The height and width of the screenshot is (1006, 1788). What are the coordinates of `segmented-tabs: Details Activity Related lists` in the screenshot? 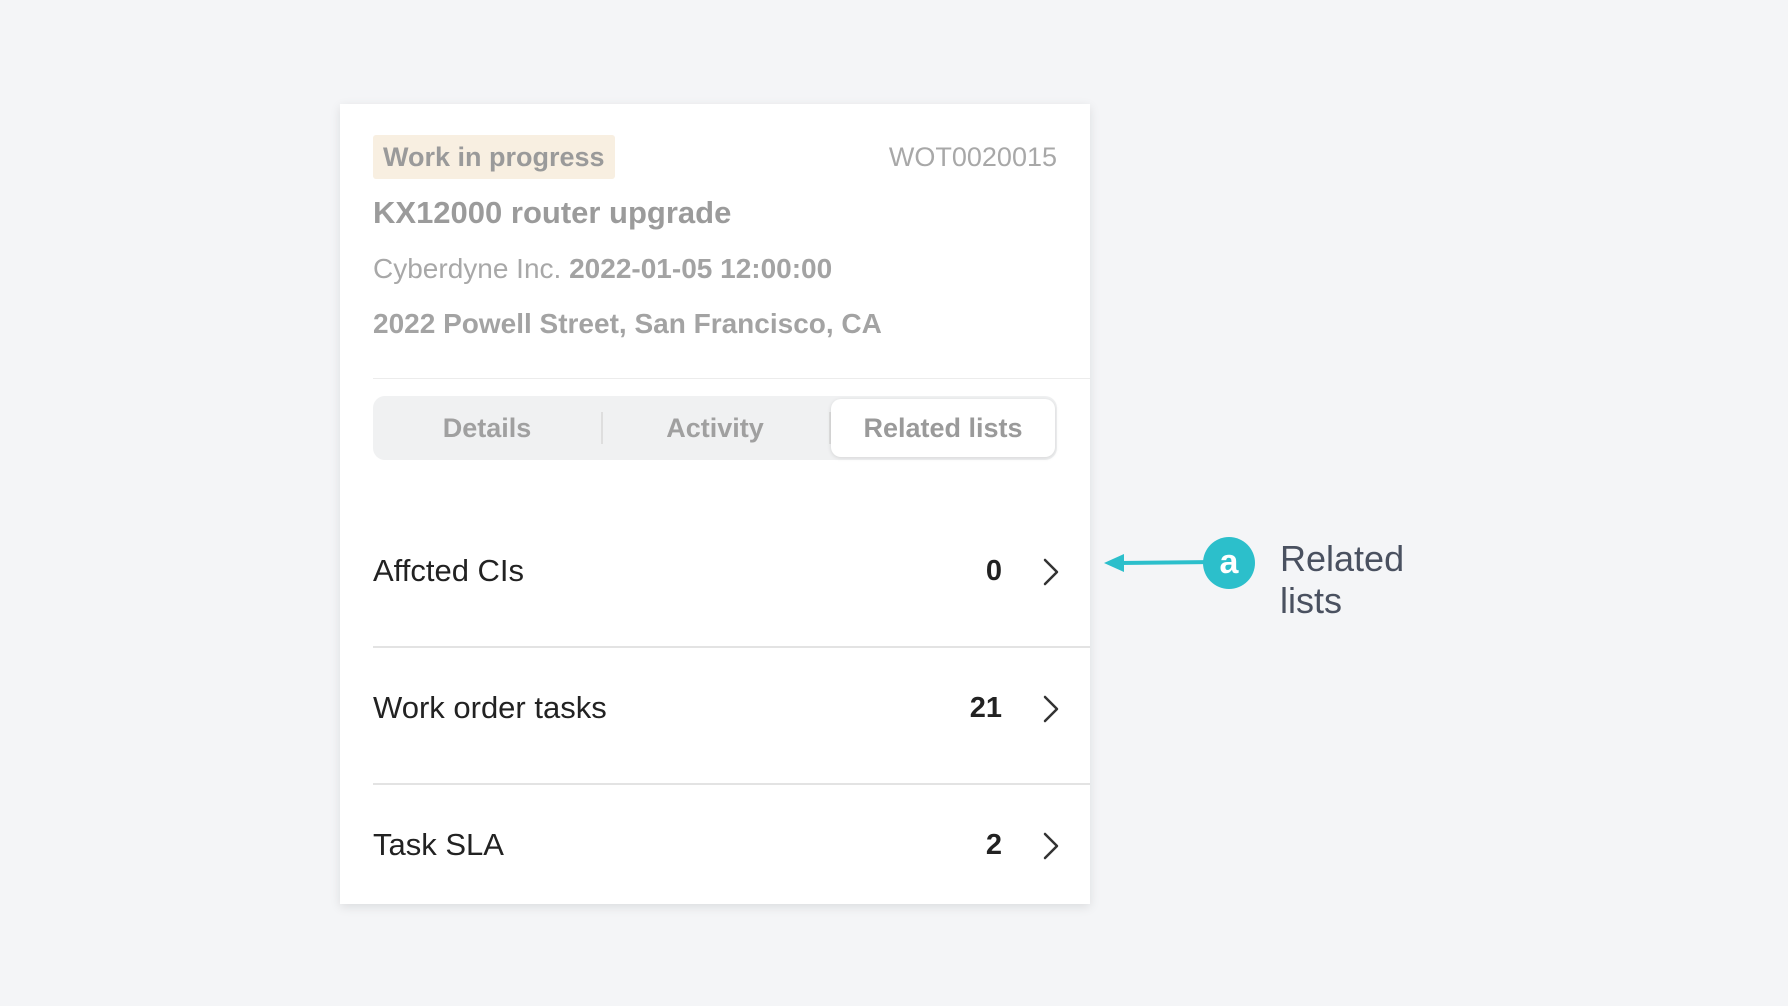 It's located at (715, 428).